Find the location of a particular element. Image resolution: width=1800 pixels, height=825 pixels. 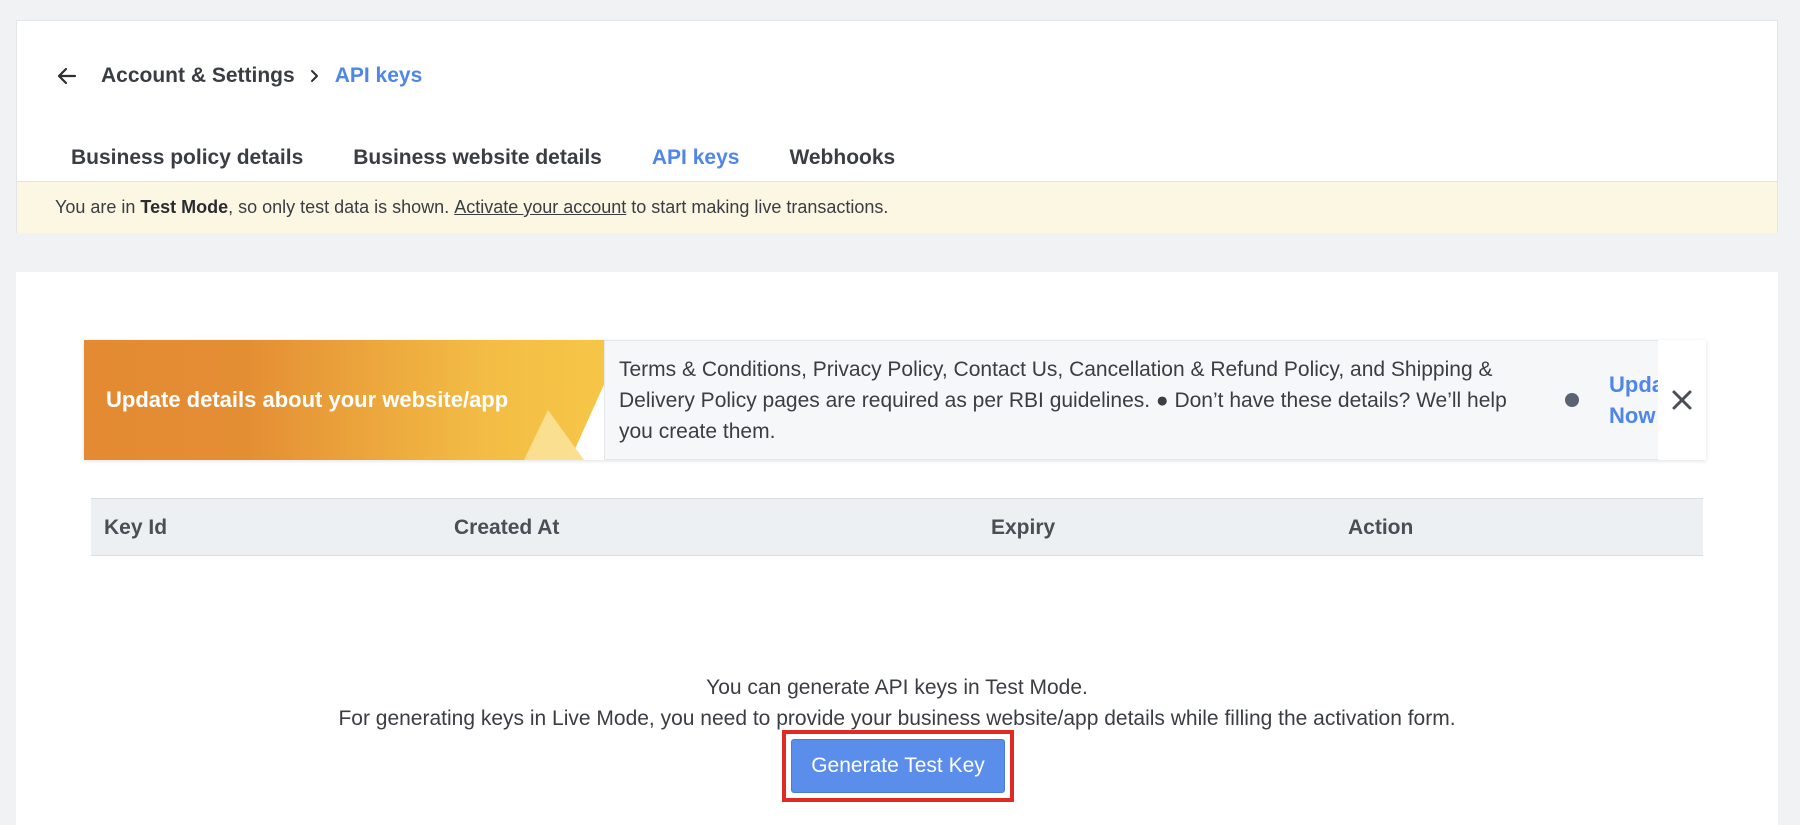

generate-key-highlight: Generate Test Key is located at coordinates (898, 766).